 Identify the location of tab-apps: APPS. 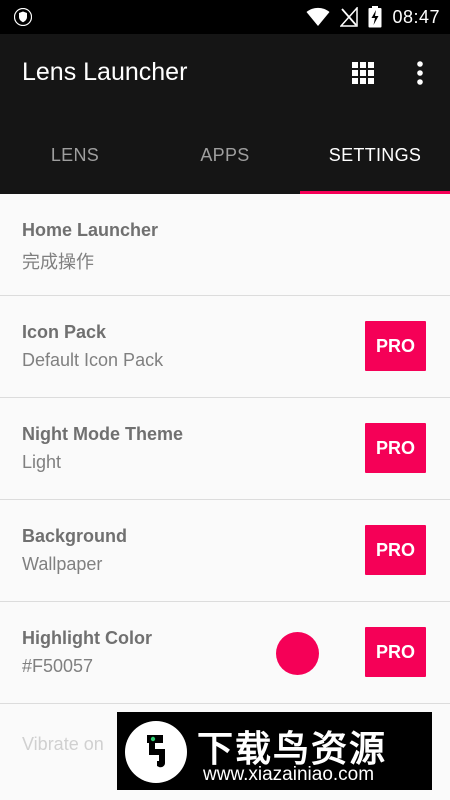
(225, 155).